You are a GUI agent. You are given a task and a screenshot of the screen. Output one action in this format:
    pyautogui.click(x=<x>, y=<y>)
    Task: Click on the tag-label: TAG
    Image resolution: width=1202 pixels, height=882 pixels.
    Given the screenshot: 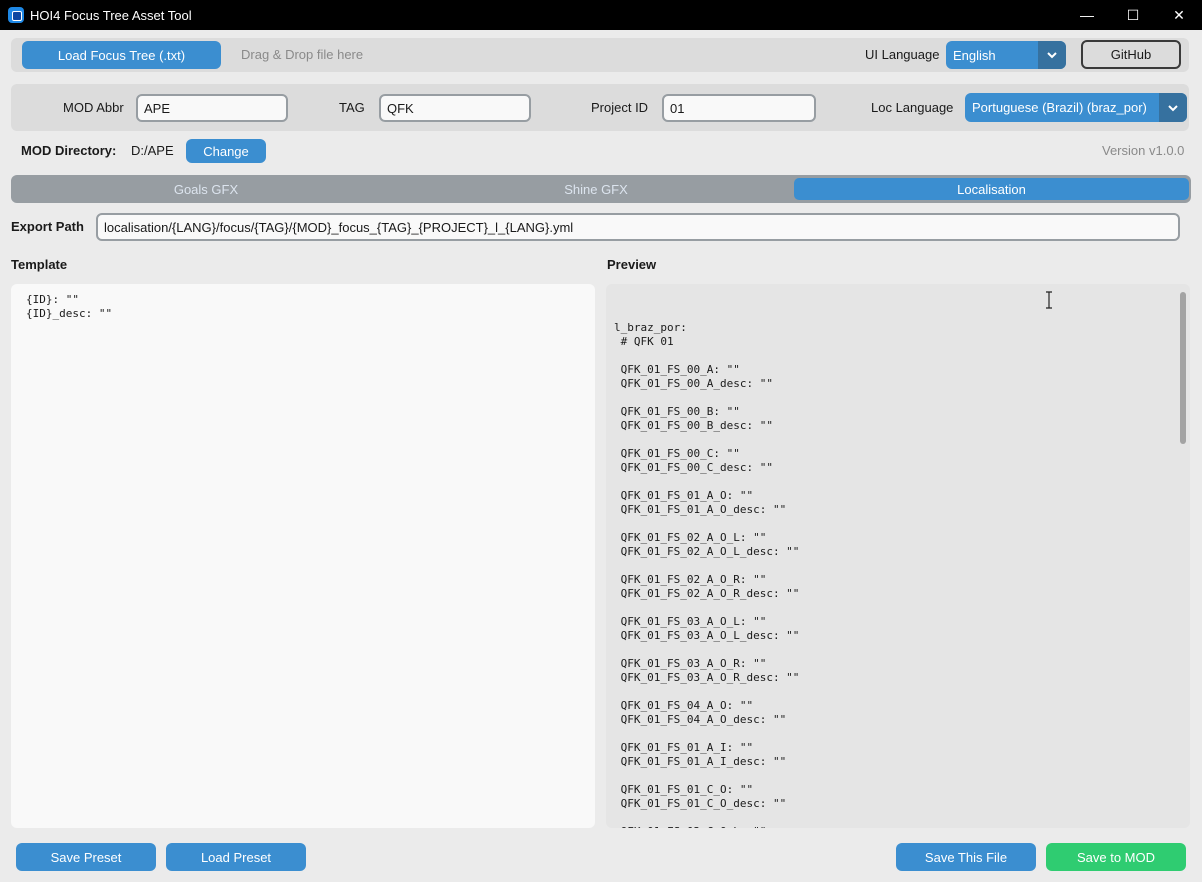 What is the action you would take?
    pyautogui.click(x=352, y=107)
    